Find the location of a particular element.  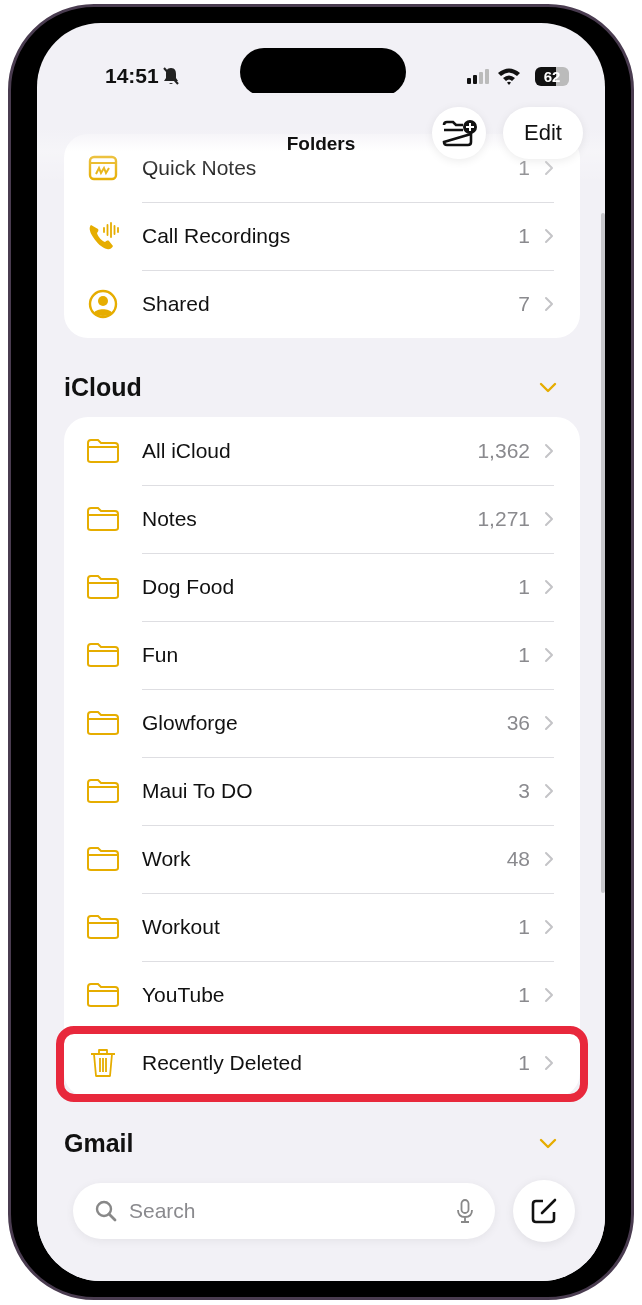

folder-name: Shared is located at coordinates (330, 304).